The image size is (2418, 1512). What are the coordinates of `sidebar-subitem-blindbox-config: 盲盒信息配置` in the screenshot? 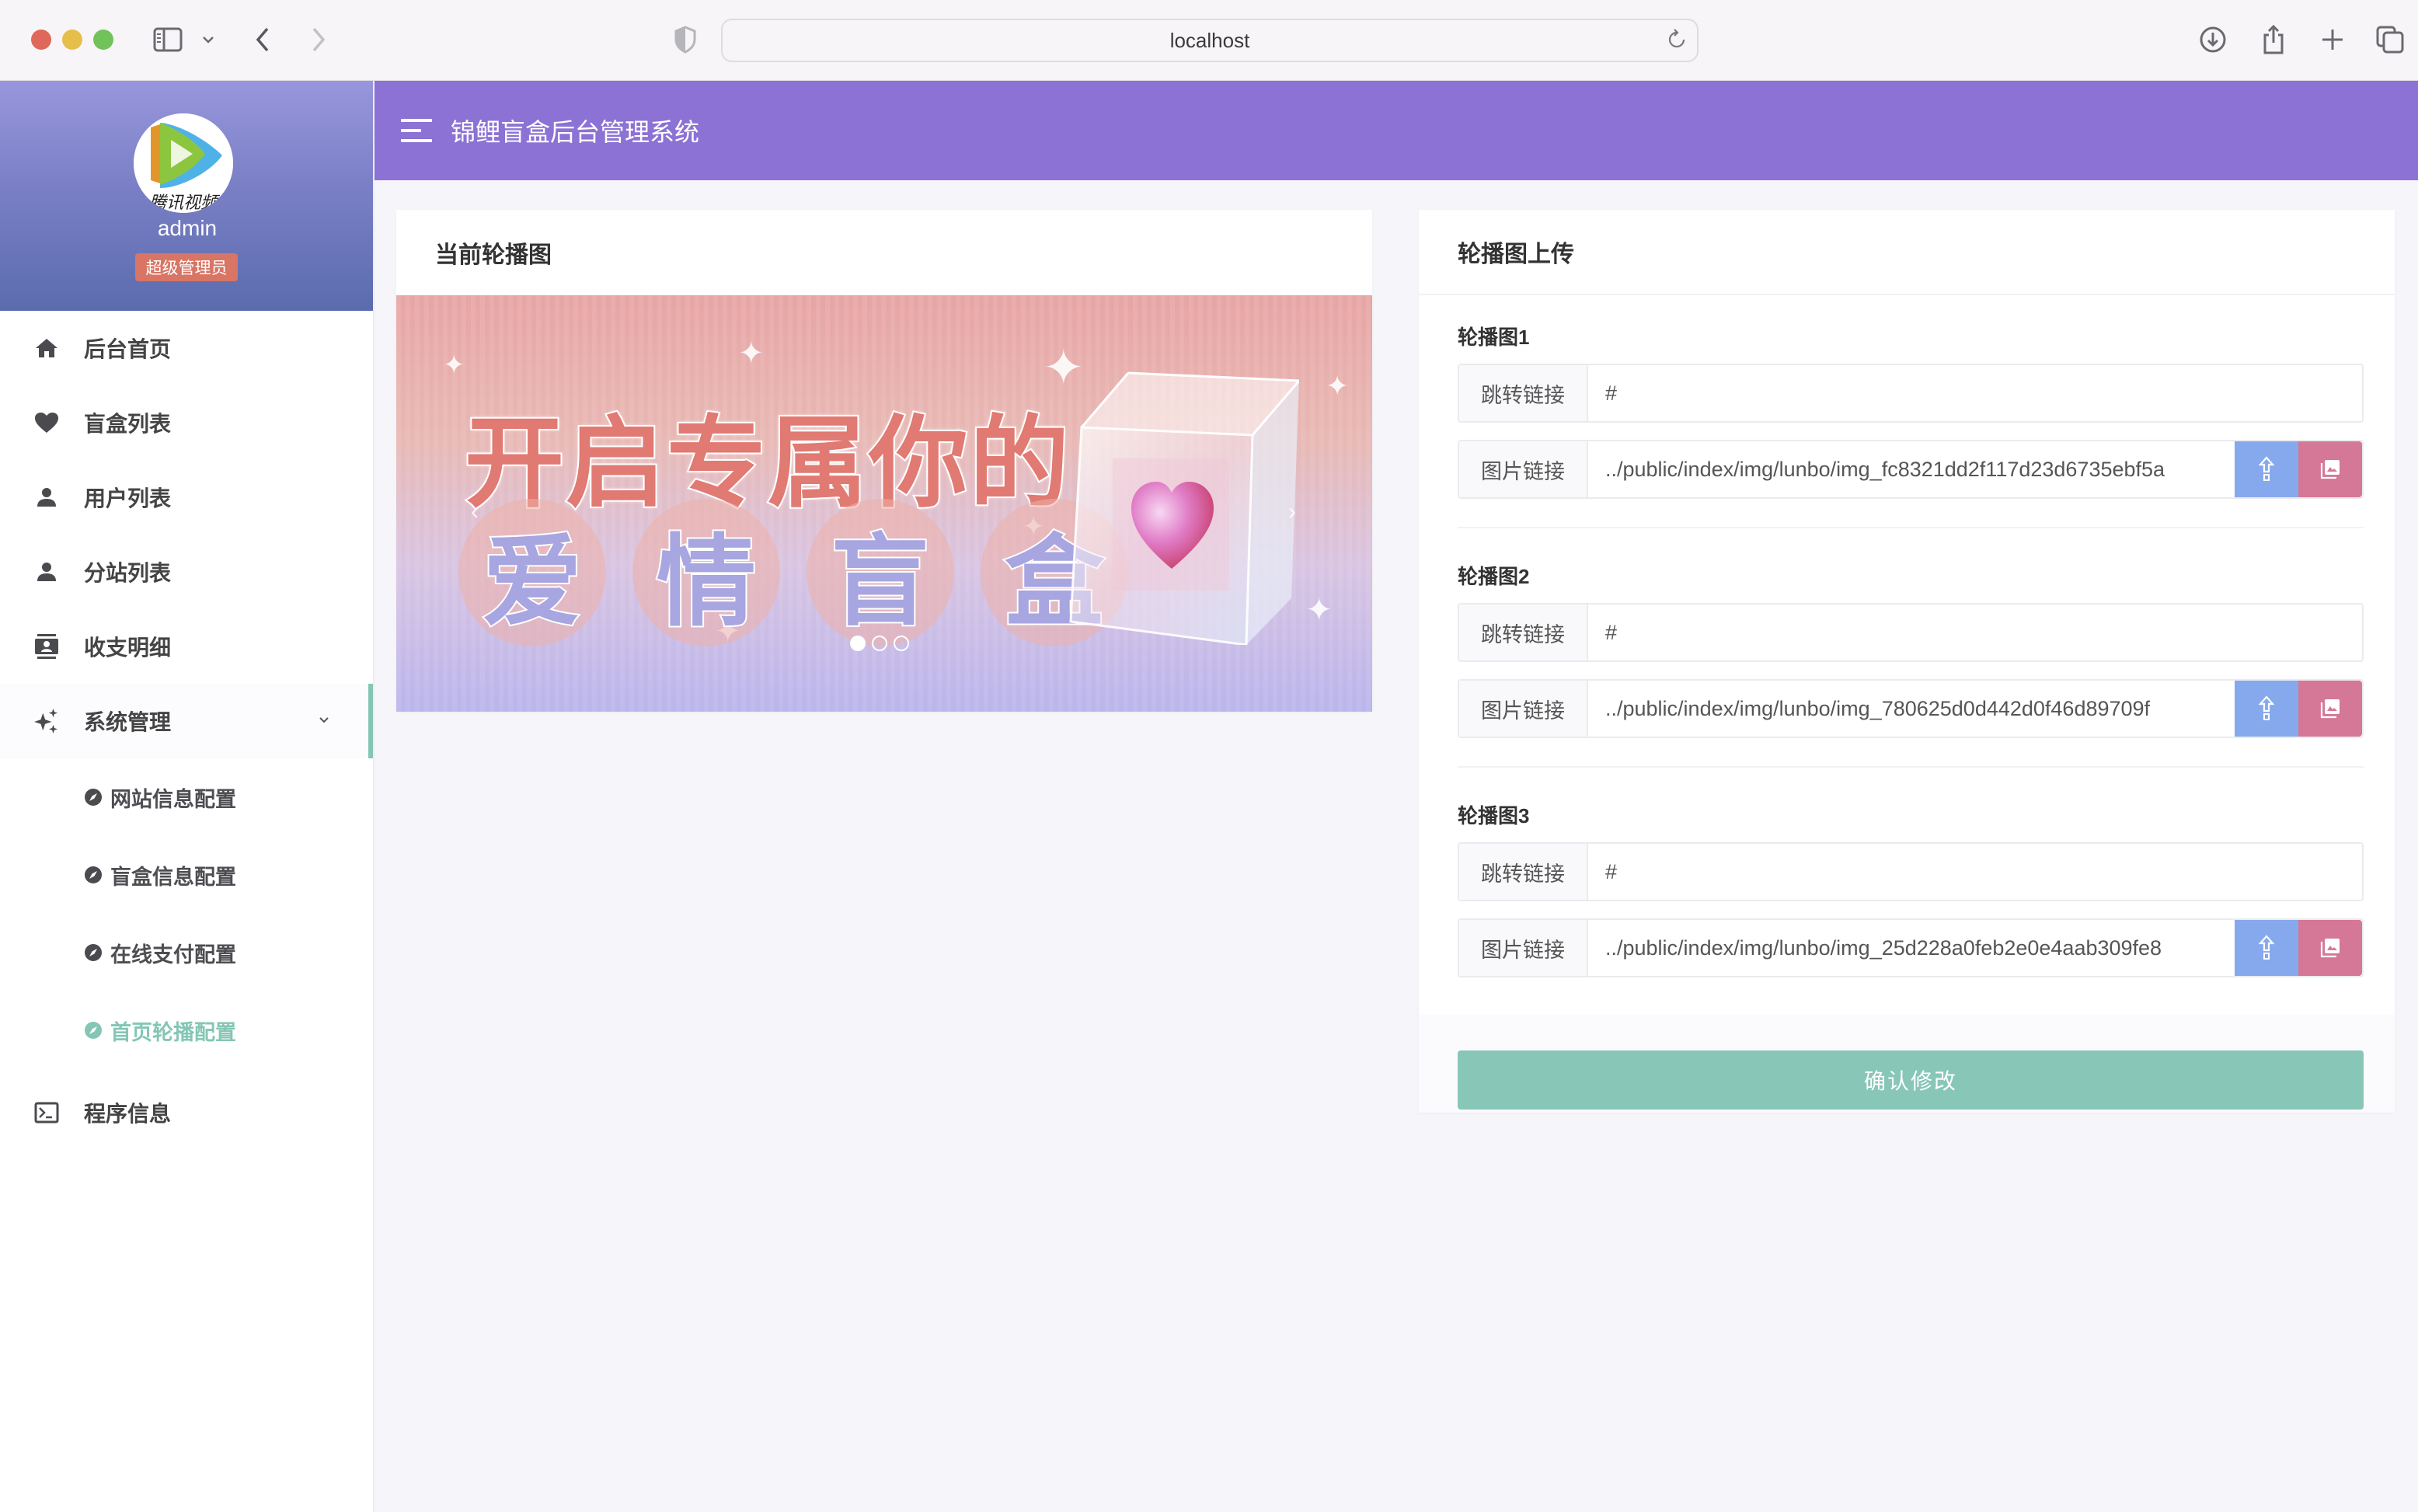 It's located at (186, 875).